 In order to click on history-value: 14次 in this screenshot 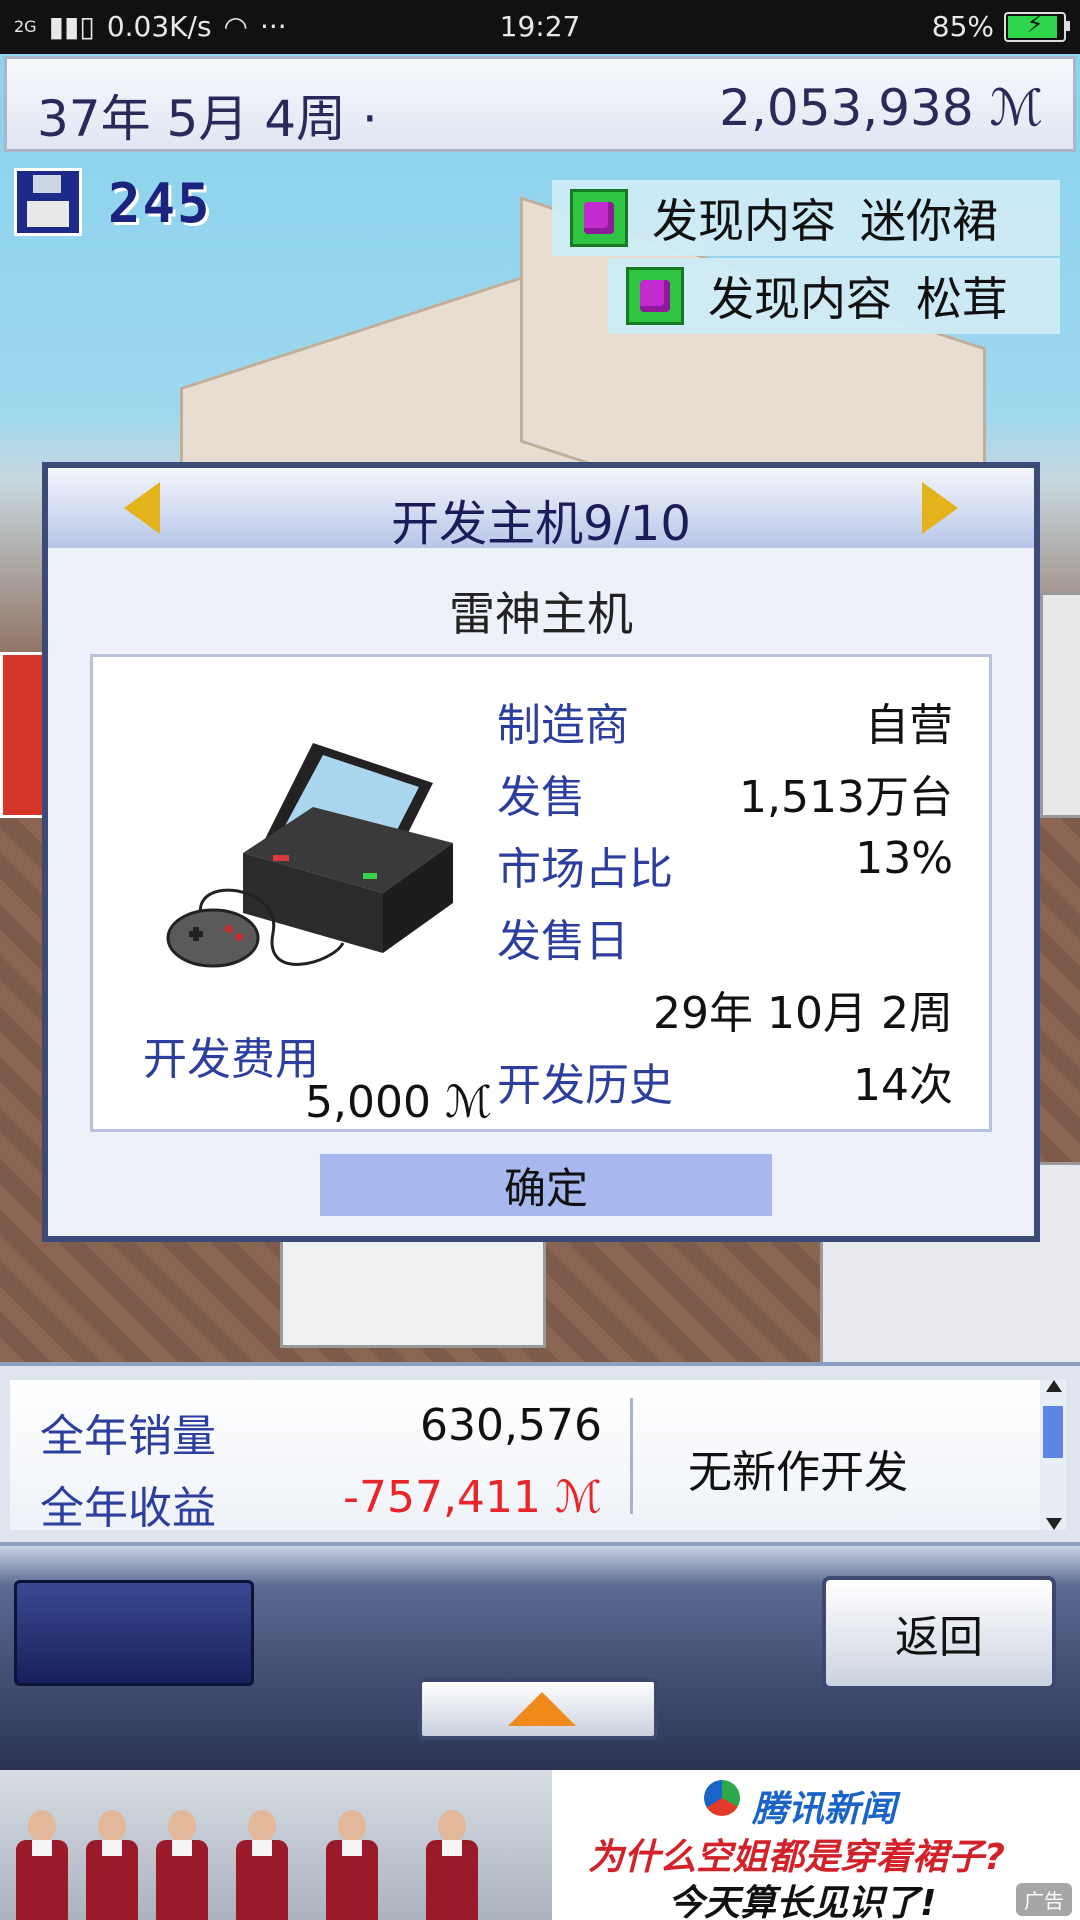, I will do `click(903, 1085)`.